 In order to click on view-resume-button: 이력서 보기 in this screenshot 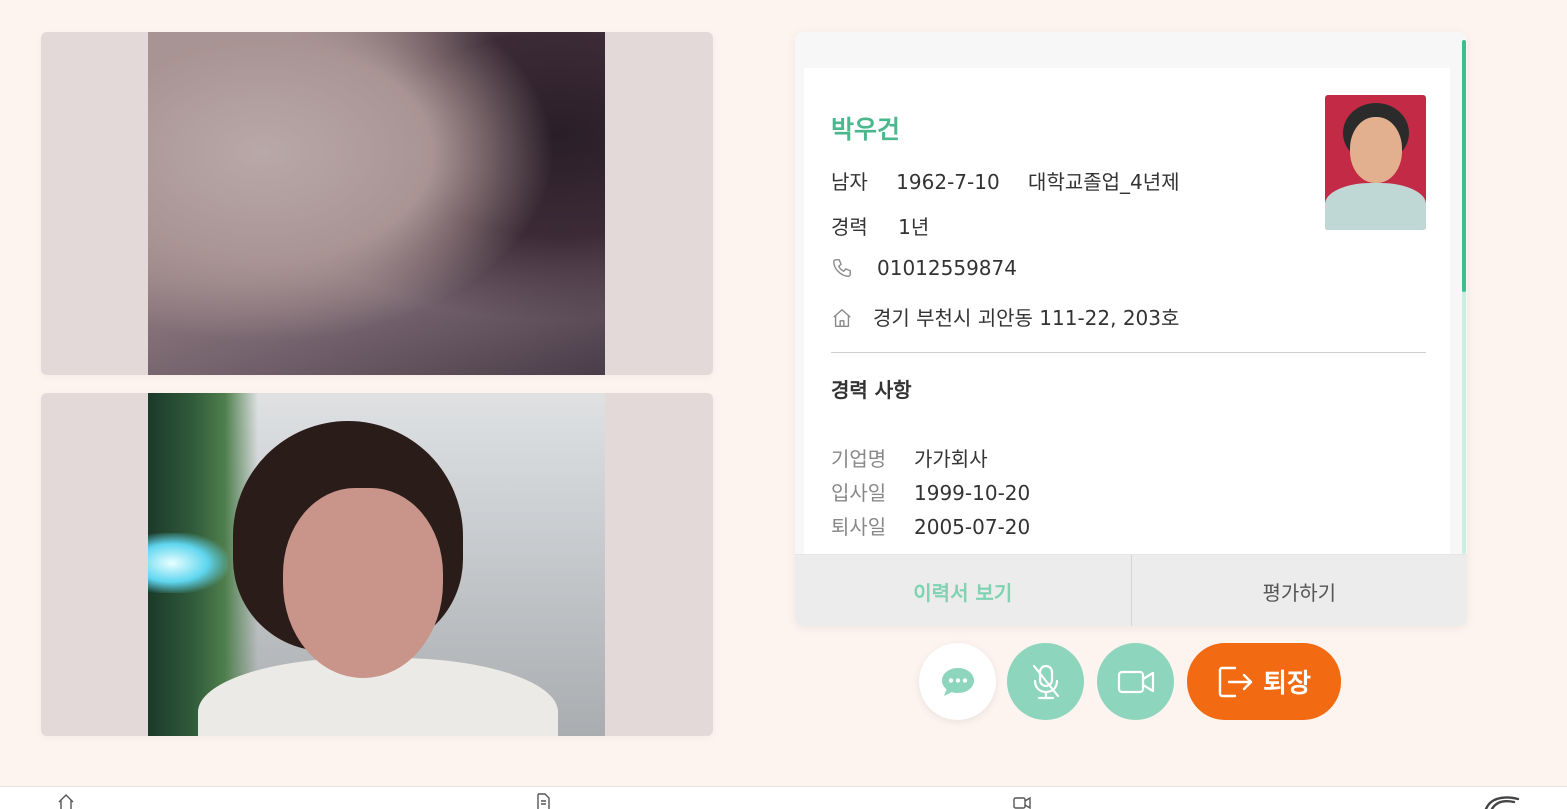, I will do `click(963, 590)`.